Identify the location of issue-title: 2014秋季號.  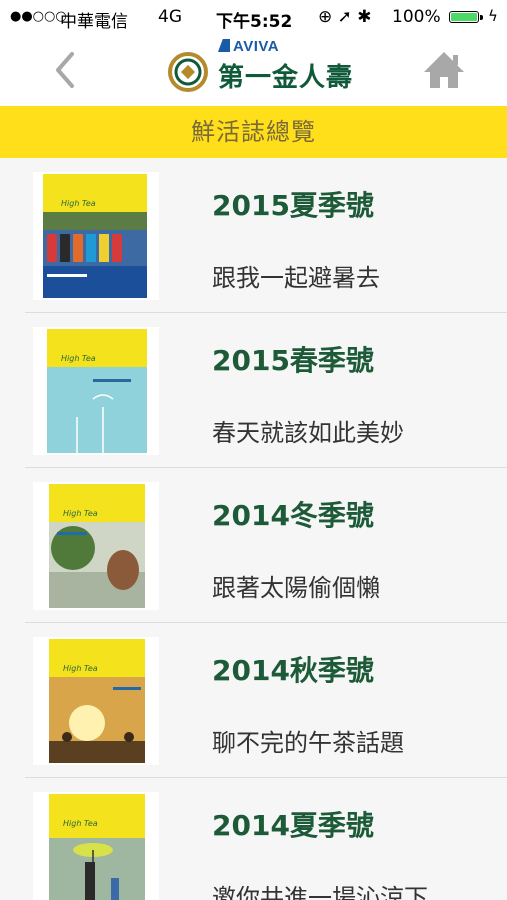
(293, 670).